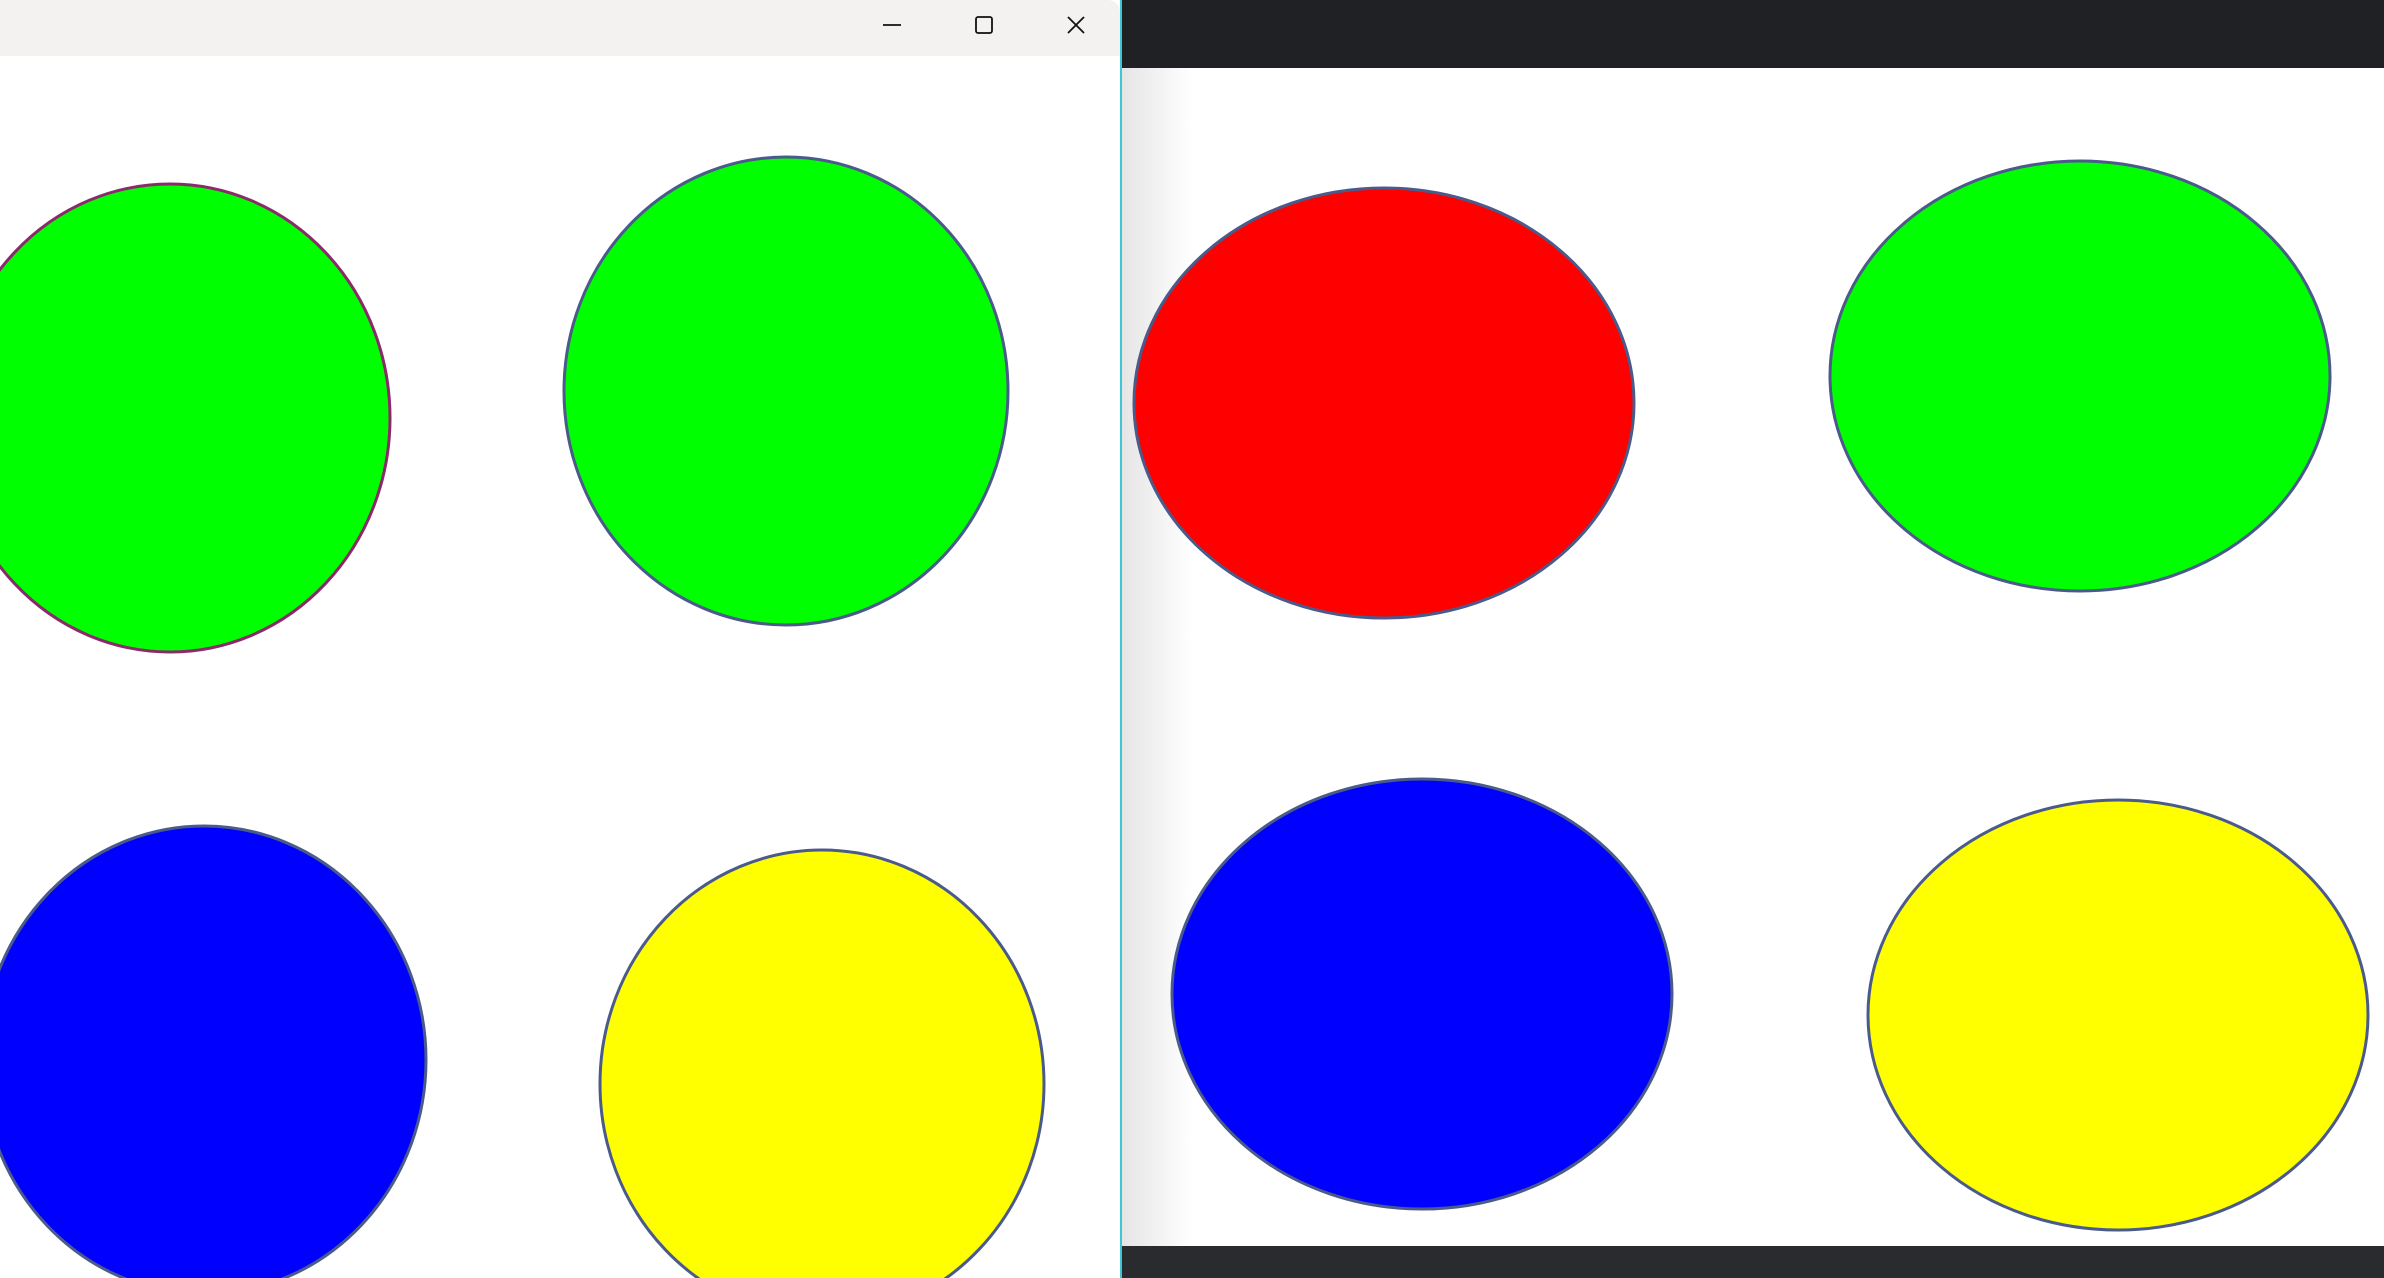 Image resolution: width=2384 pixels, height=1278 pixels. What do you see at coordinates (560, 28) in the screenshot?
I see `left-title-bar` at bounding box center [560, 28].